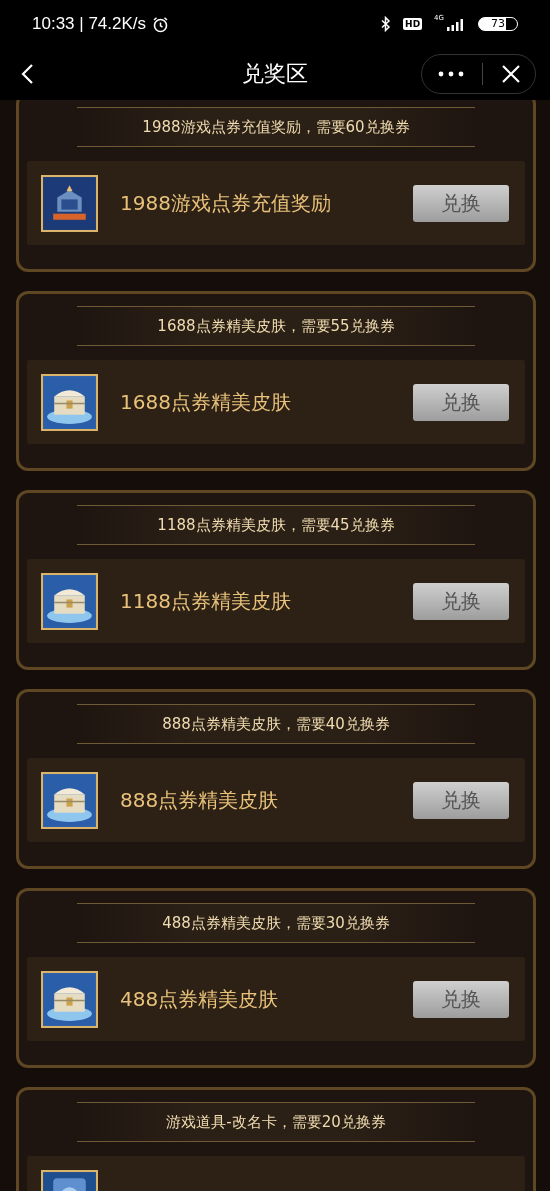  I want to click on close-icon, so click(511, 74).